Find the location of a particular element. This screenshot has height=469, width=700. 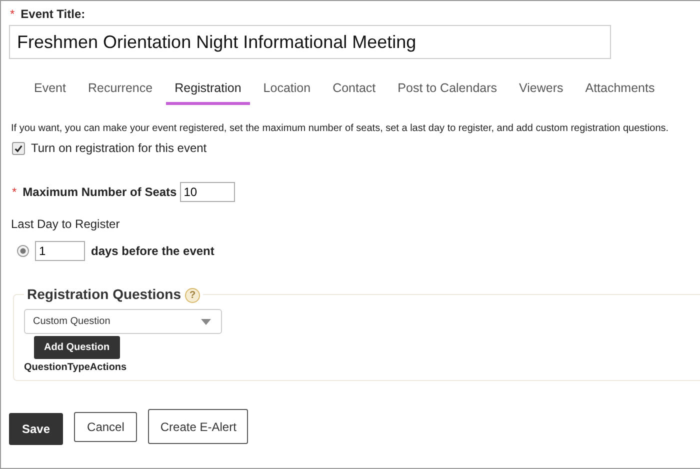

checkbox-label: Turn on registration for this event is located at coordinates (119, 148).